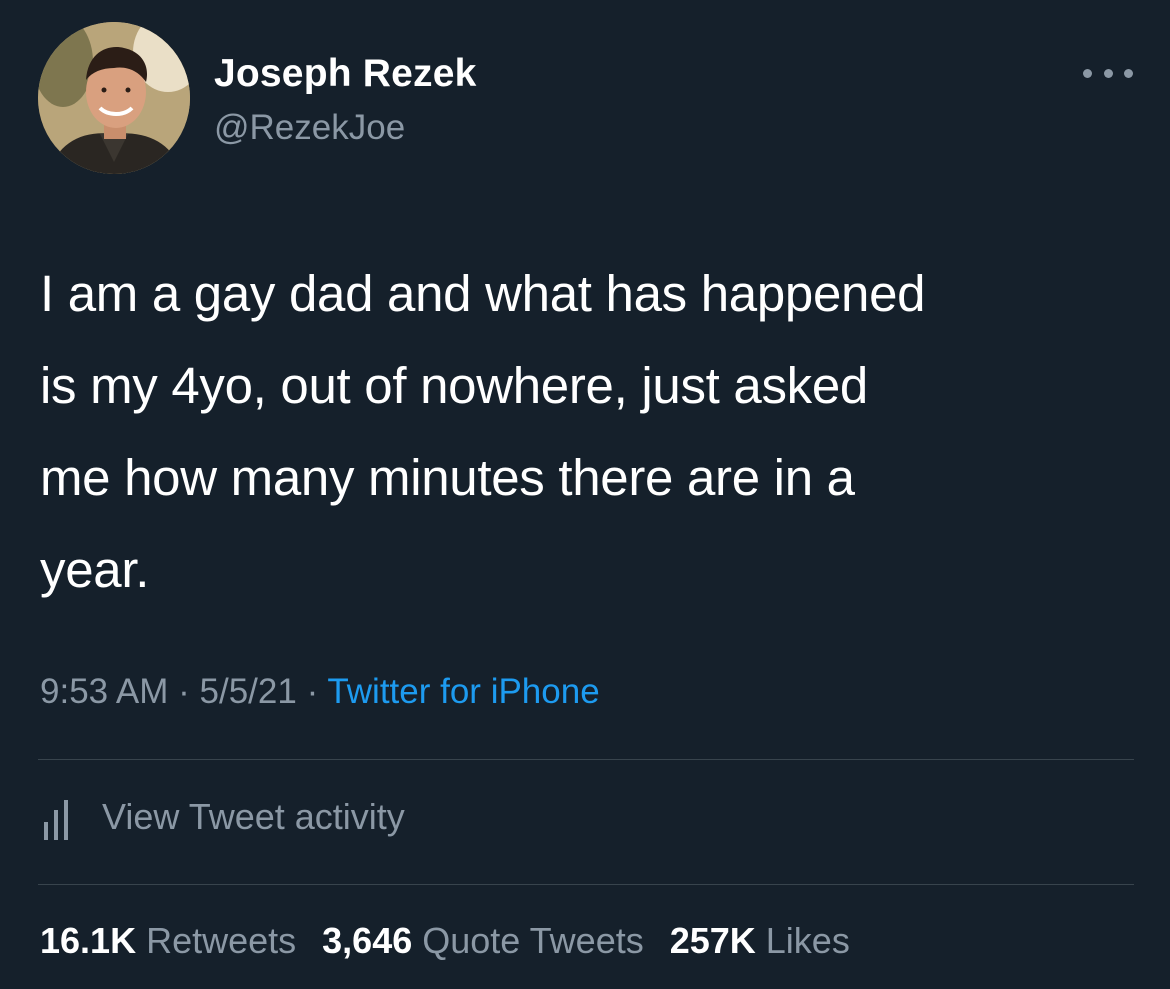  Describe the element at coordinates (447, 477) in the screenshot. I see `tweet-text-line: me how many minutes there are in a` at that location.